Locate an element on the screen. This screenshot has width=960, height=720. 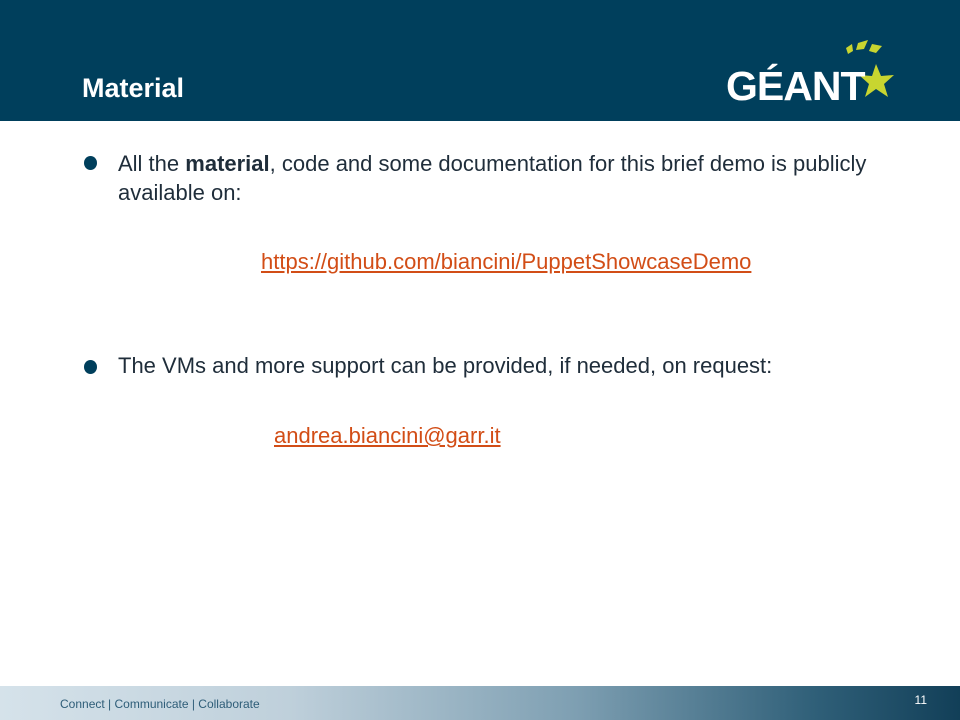
bullet-text-1-bold: material is located at coordinates (227, 163).